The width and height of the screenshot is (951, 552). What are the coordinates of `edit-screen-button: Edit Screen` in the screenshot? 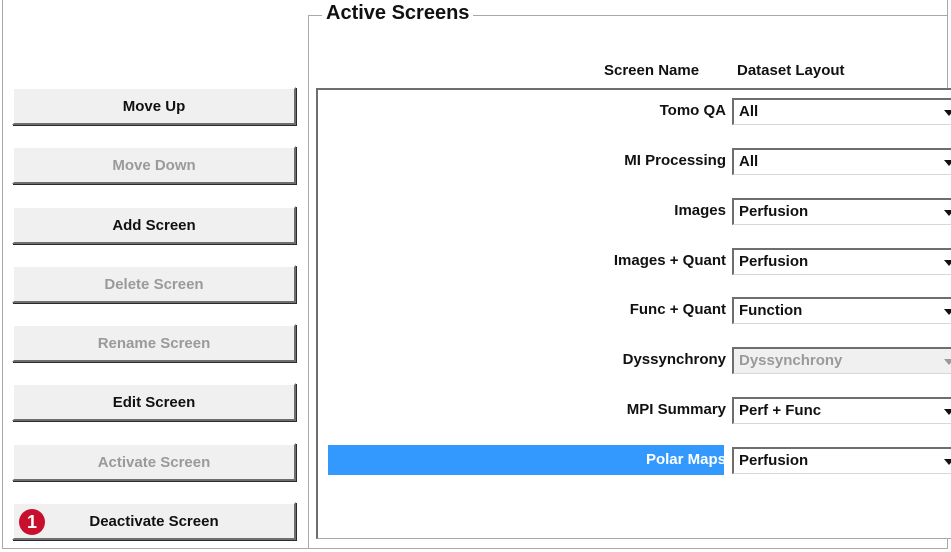 It's located at (154, 402).